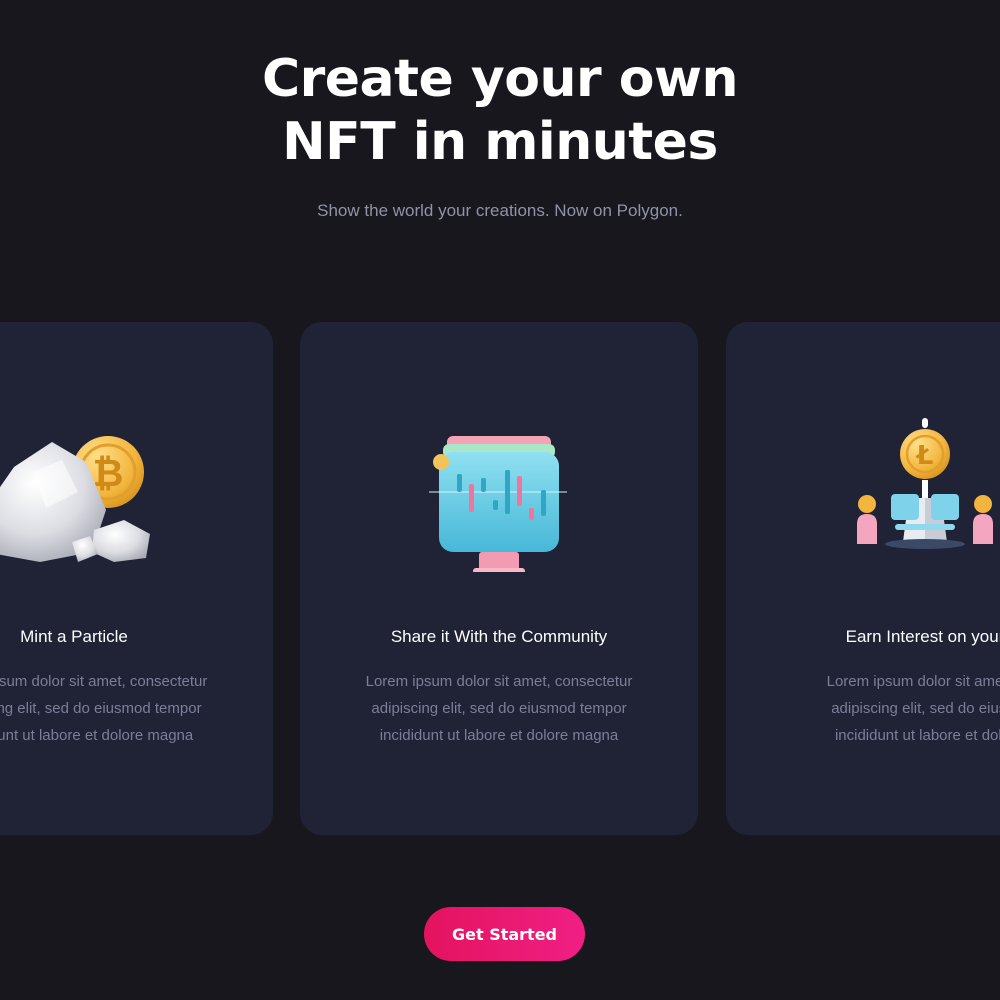 The height and width of the screenshot is (1000, 1000). I want to click on hero-title-line1: Create your own, so click(500, 79).